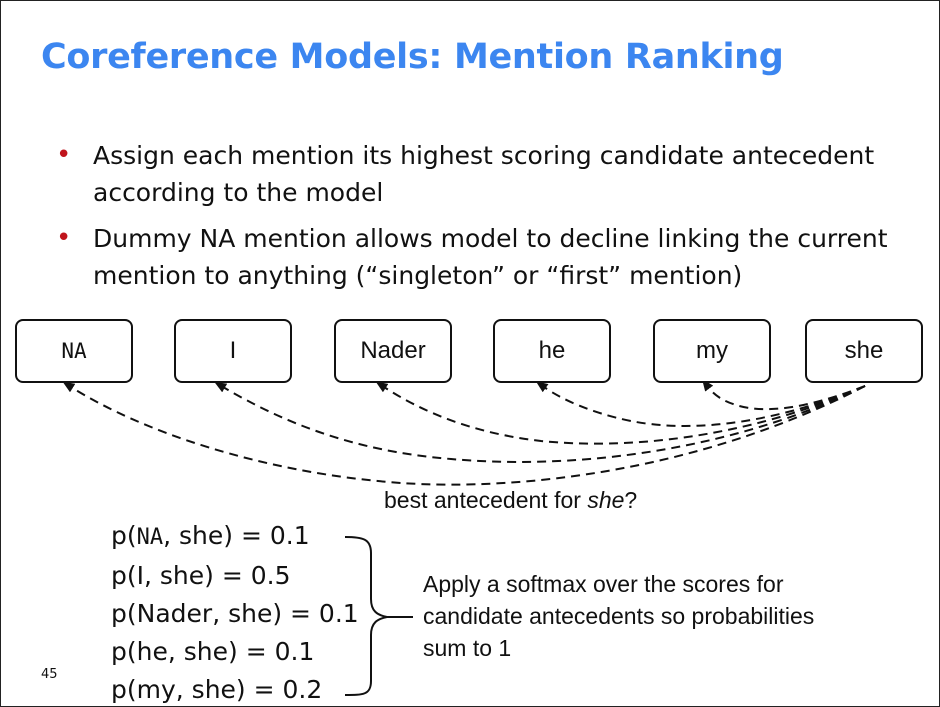 This screenshot has height=707, width=940. What do you see at coordinates (210, 535) in the screenshot?
I see `probability-row: p(NA, she) = 0.1` at bounding box center [210, 535].